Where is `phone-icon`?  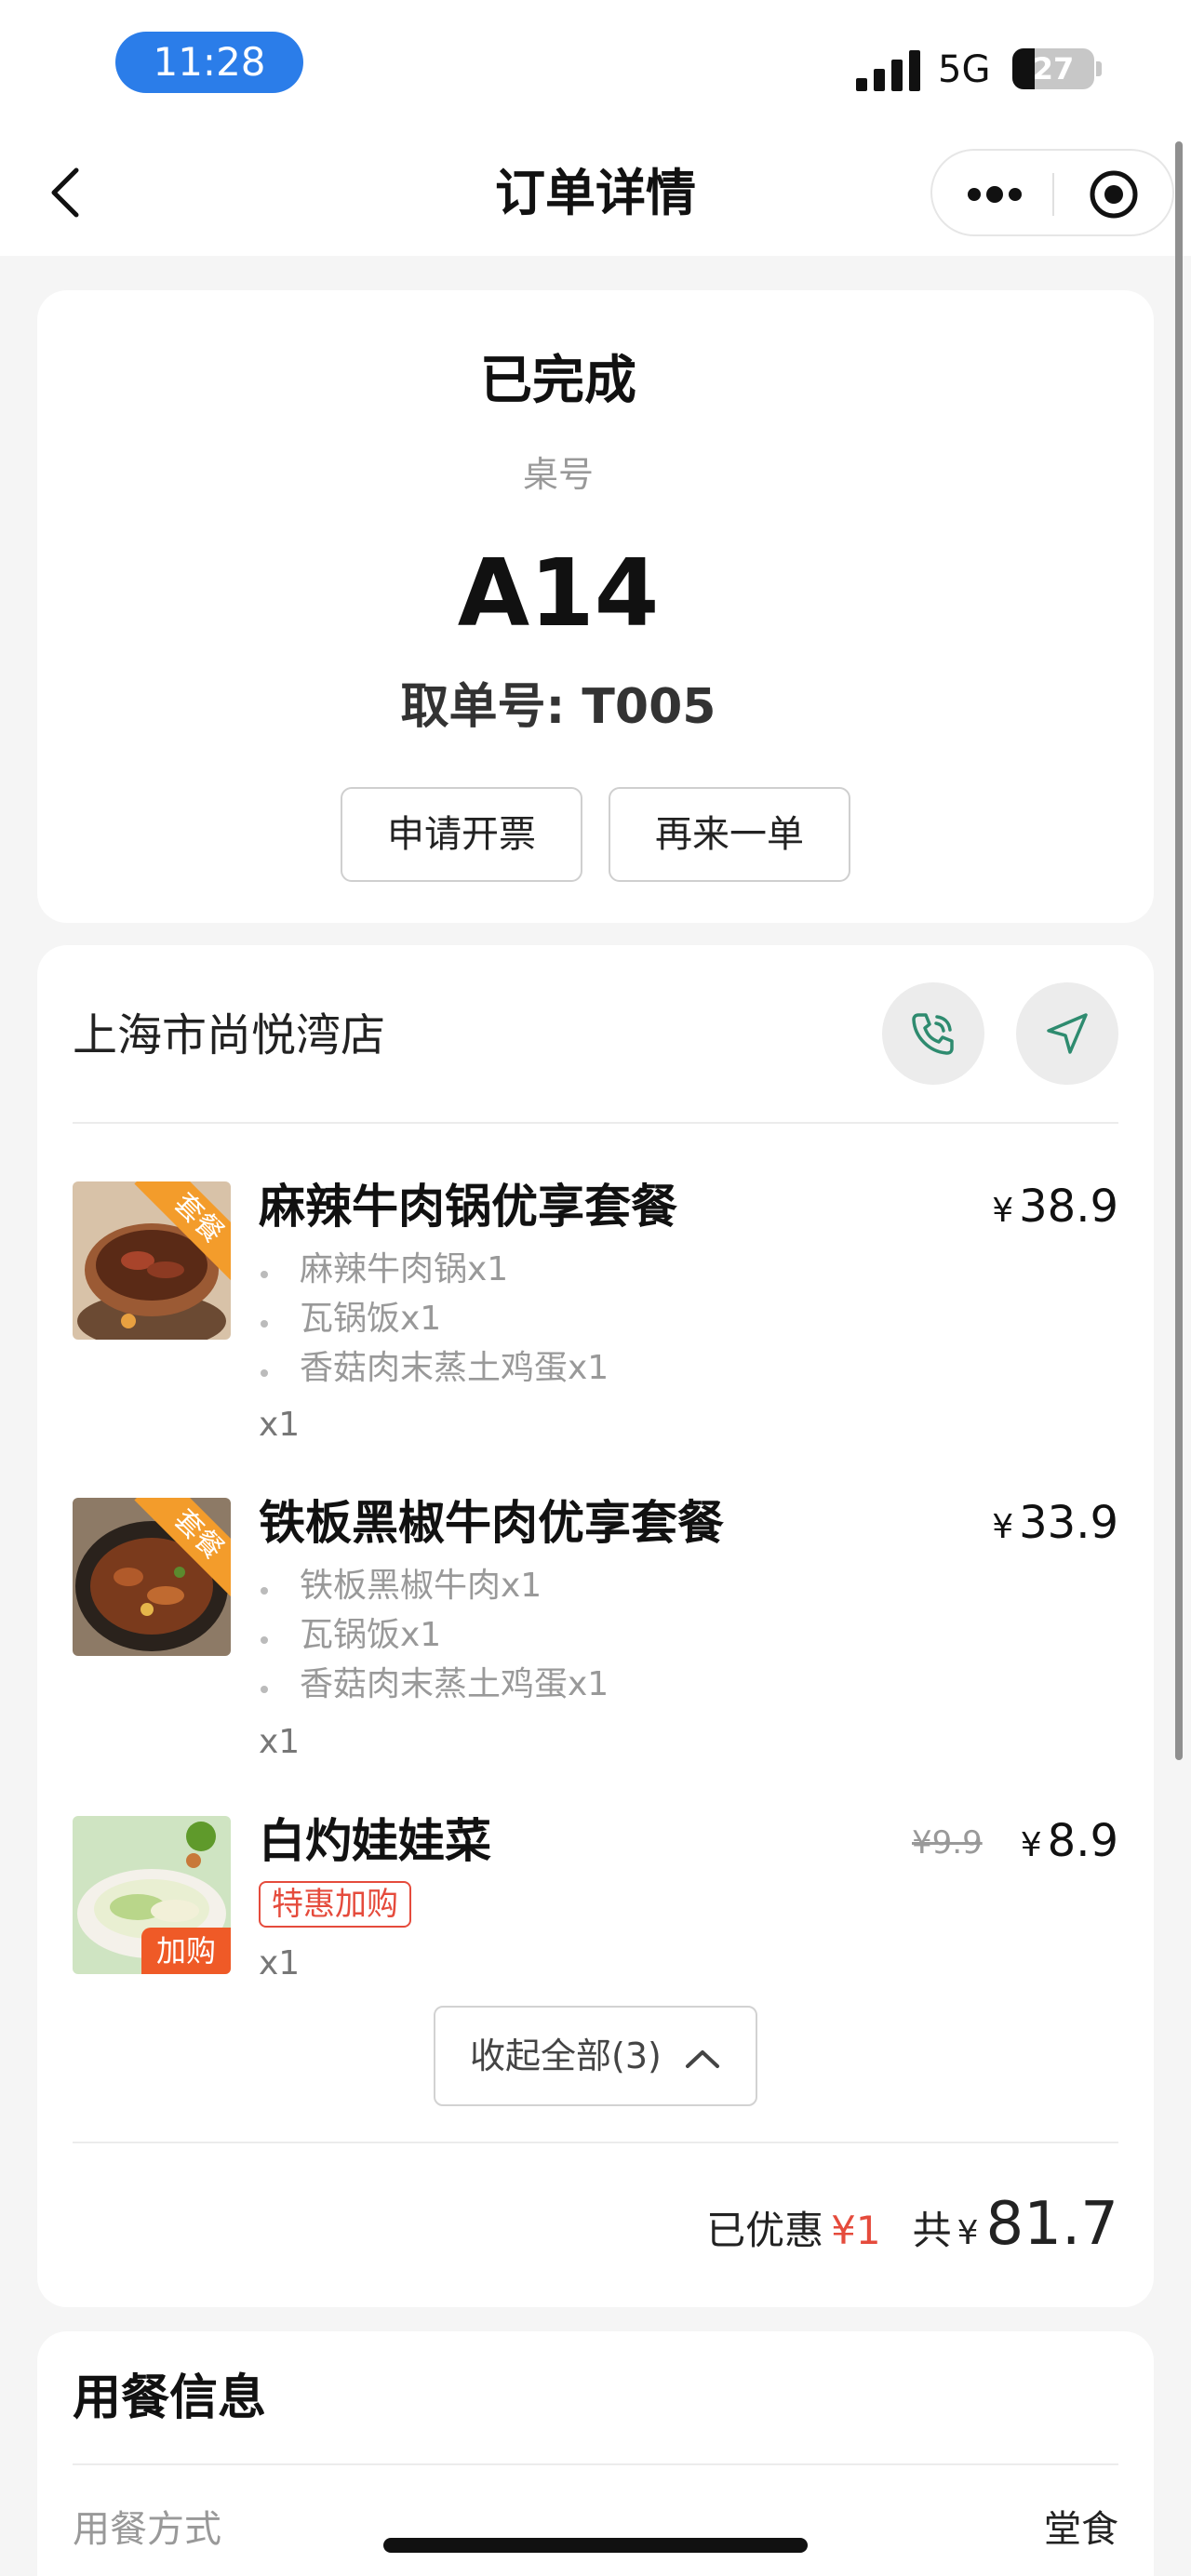
phone-icon is located at coordinates (933, 1034).